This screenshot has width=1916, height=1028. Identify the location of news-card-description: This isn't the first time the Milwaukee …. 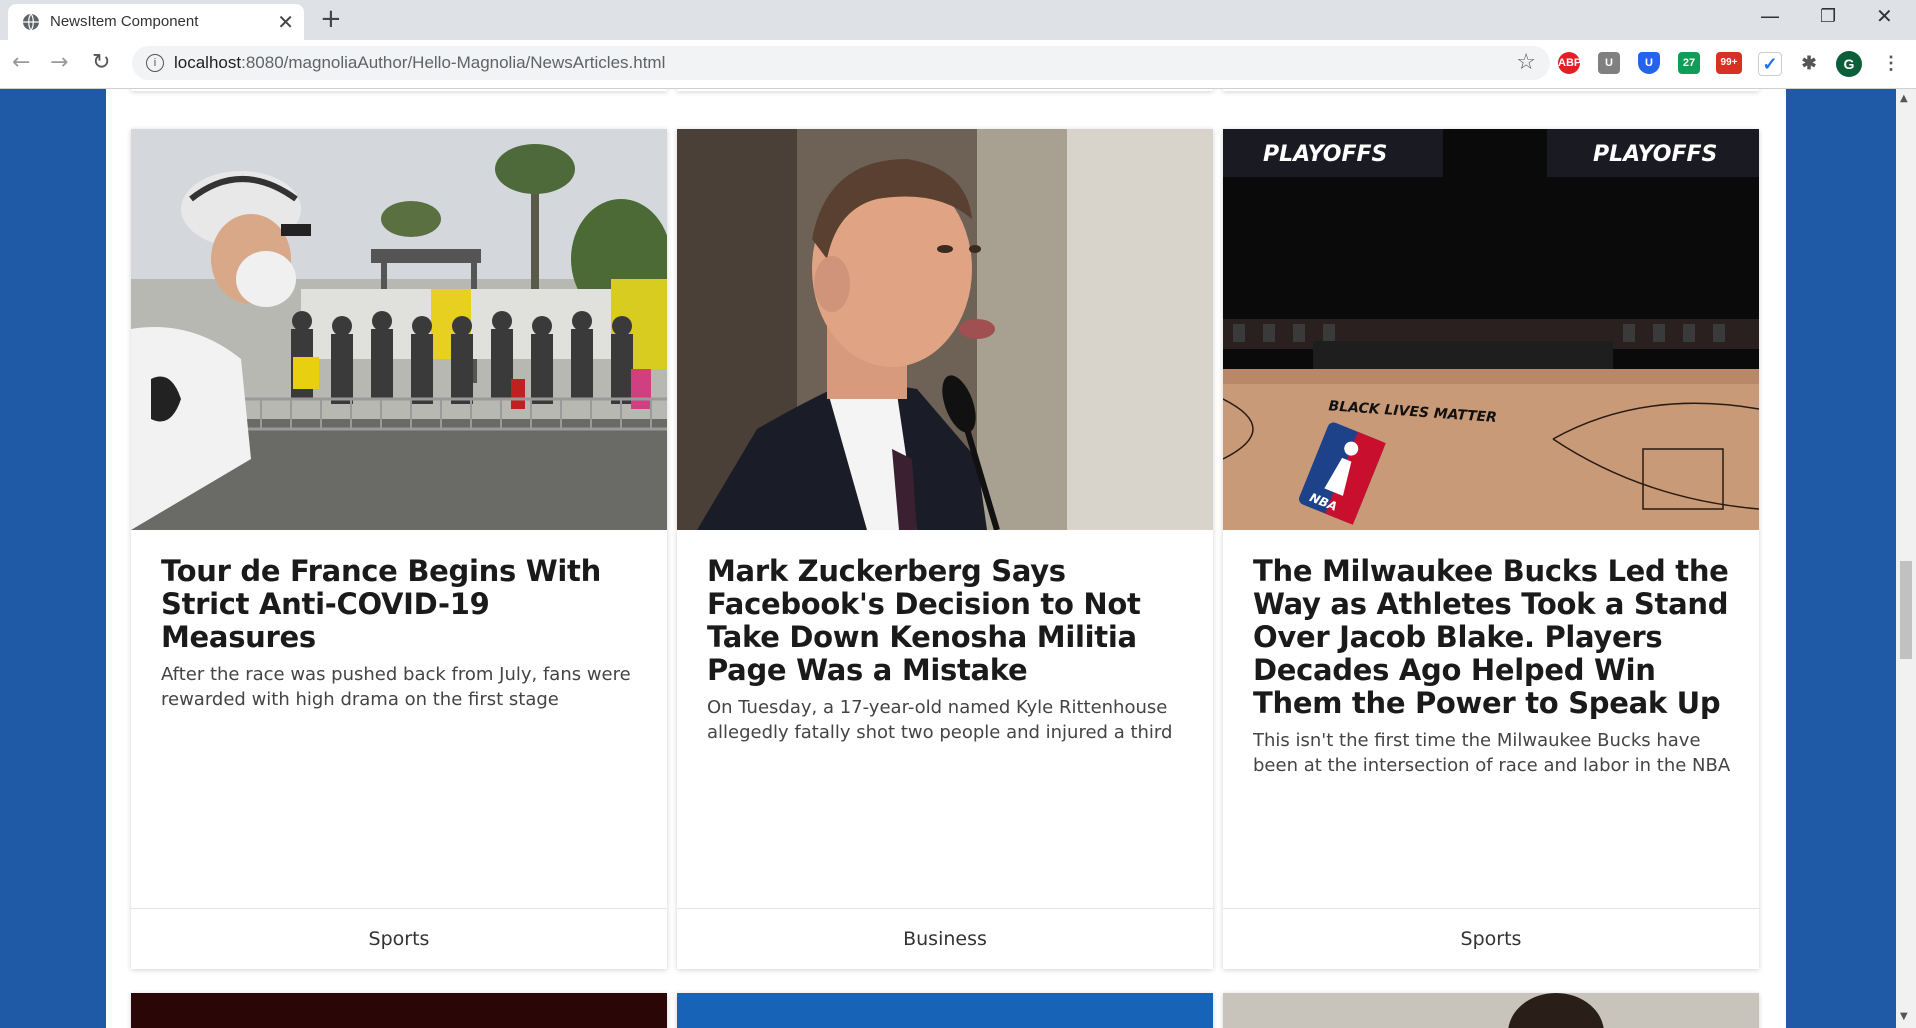
(1492, 753).